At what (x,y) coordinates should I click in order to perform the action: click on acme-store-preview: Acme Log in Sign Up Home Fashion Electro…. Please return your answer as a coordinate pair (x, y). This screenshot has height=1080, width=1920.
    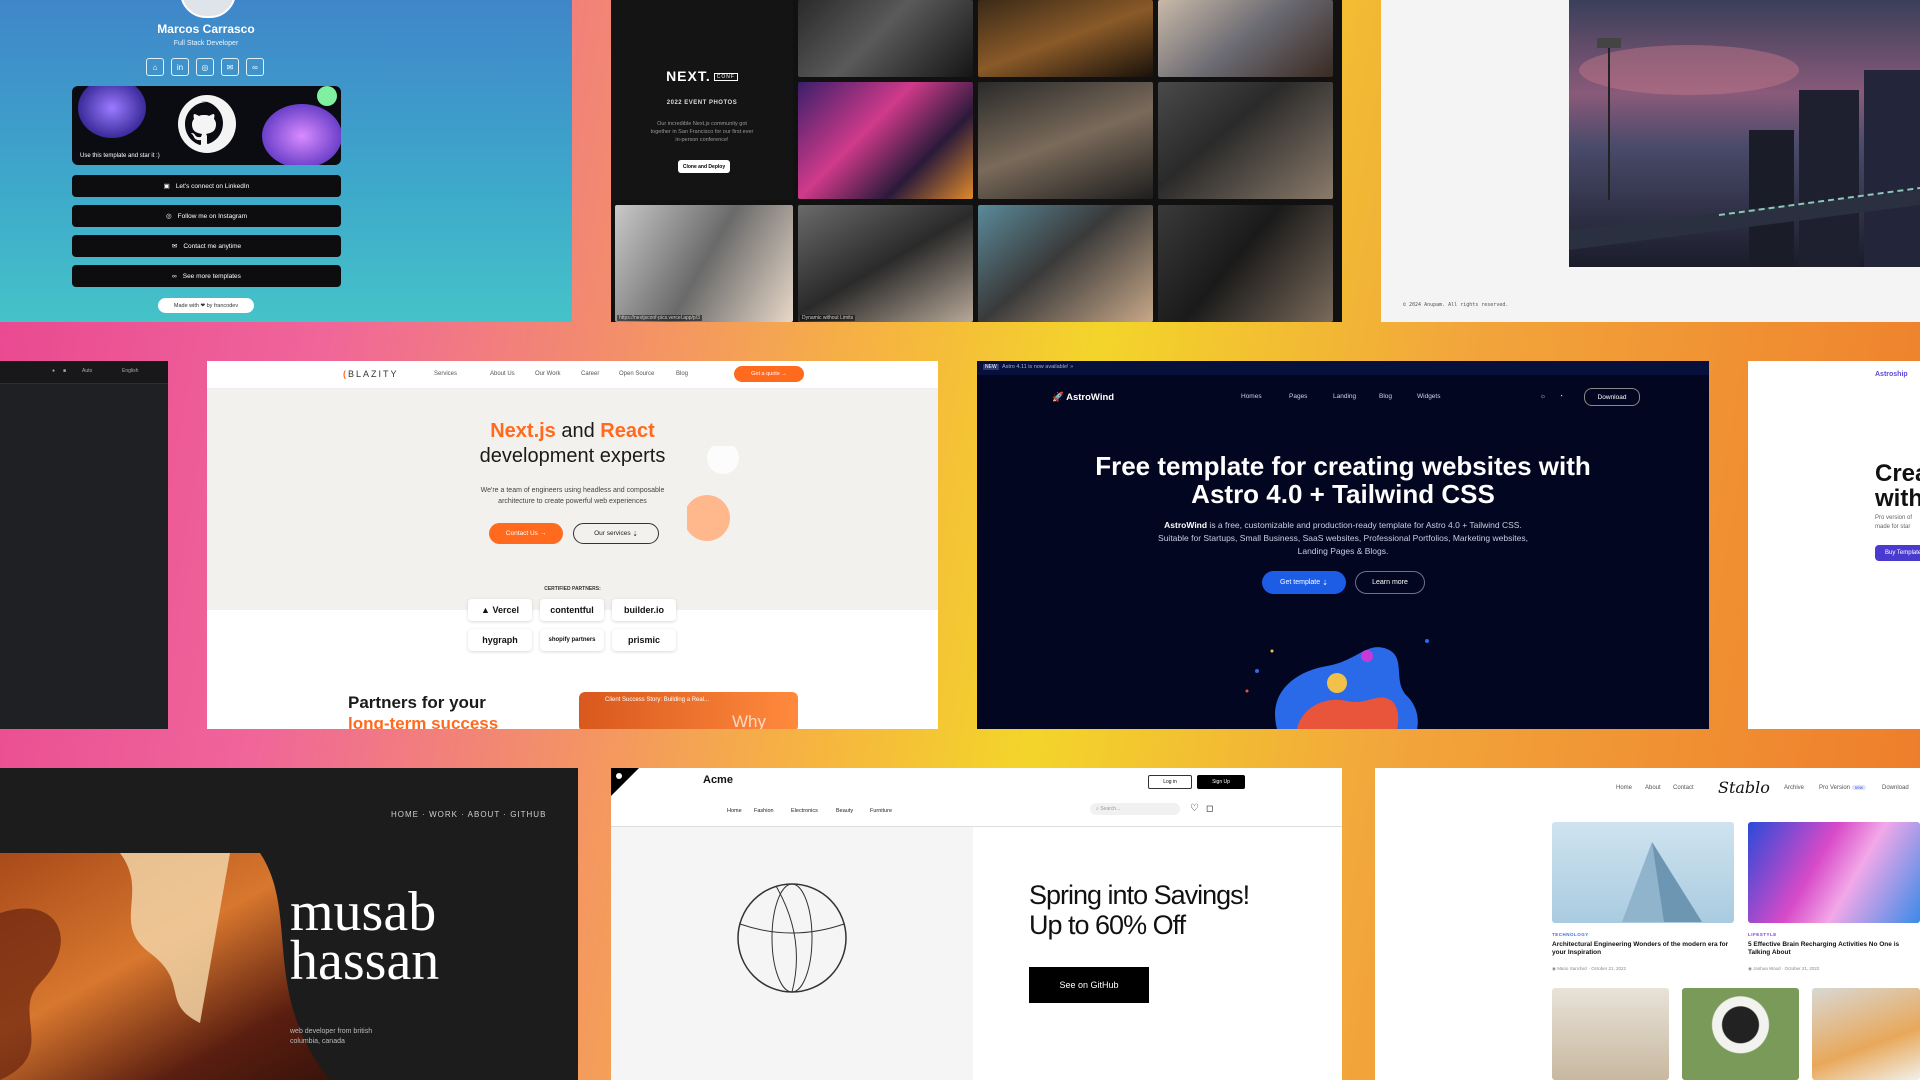
    Looking at the image, I should click on (976, 924).